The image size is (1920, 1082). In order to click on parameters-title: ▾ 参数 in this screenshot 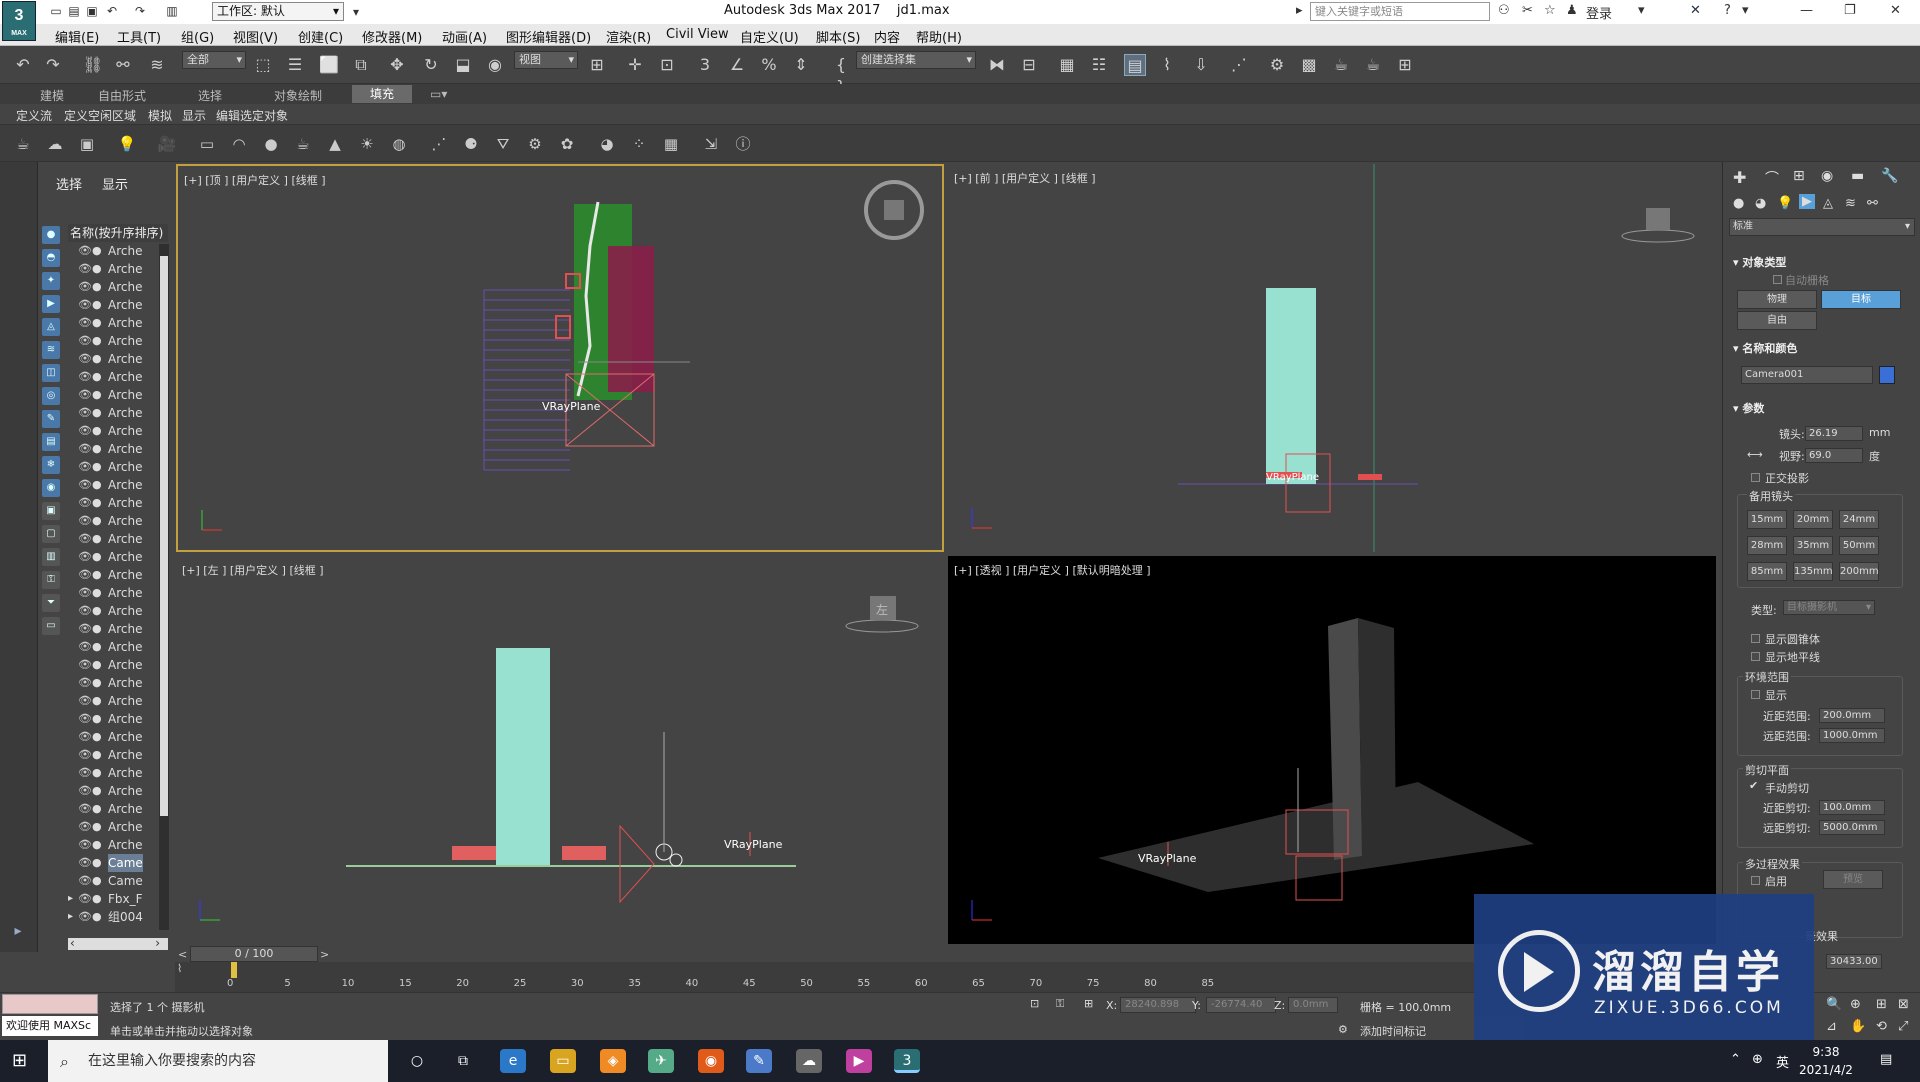, I will do `click(1748, 408)`.